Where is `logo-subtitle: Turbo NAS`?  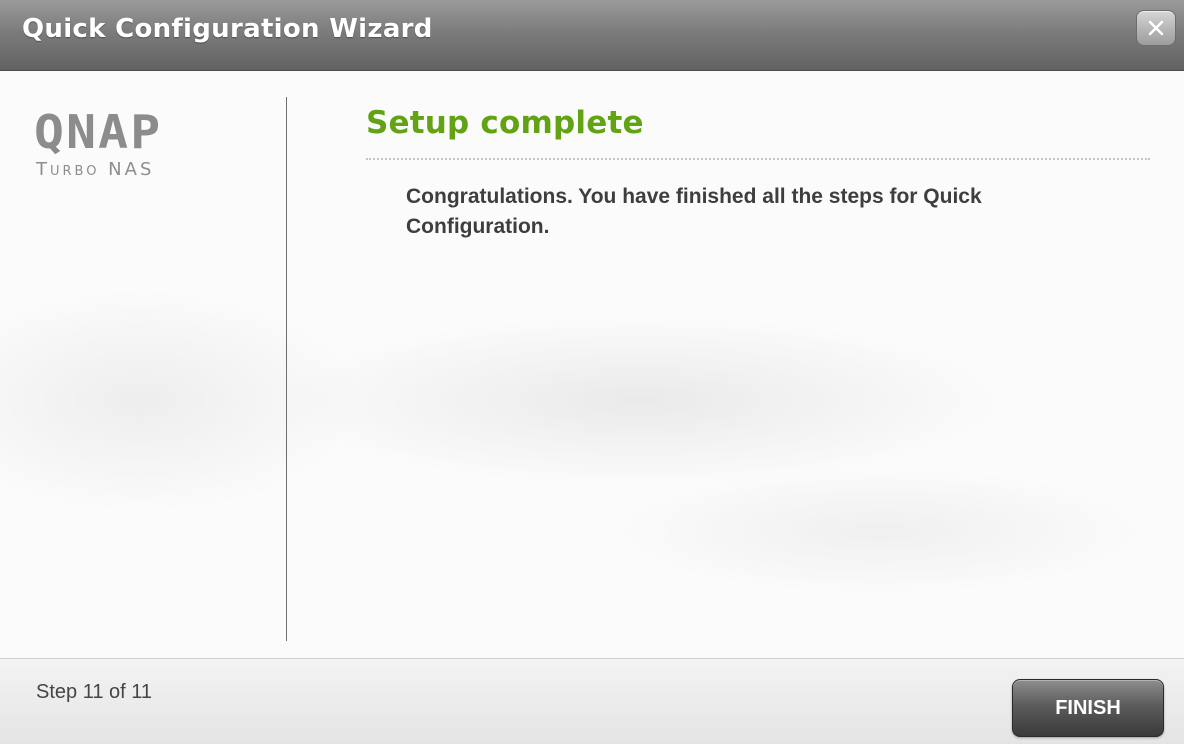
logo-subtitle: Turbo NAS is located at coordinates (95, 169).